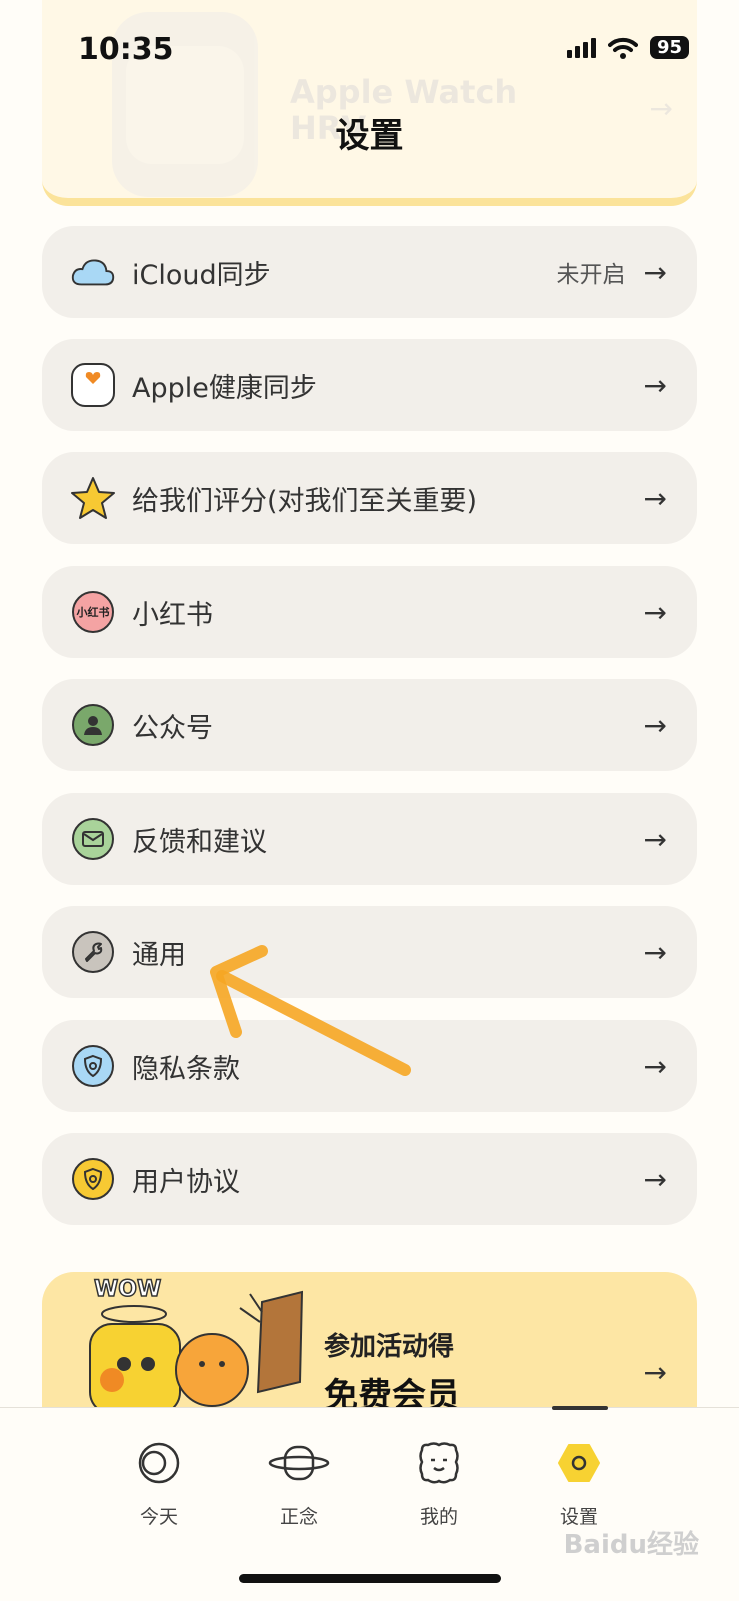 The width and height of the screenshot is (739, 1601). I want to click on settings-row-privacy: 隐私条款 →, so click(369, 1066).